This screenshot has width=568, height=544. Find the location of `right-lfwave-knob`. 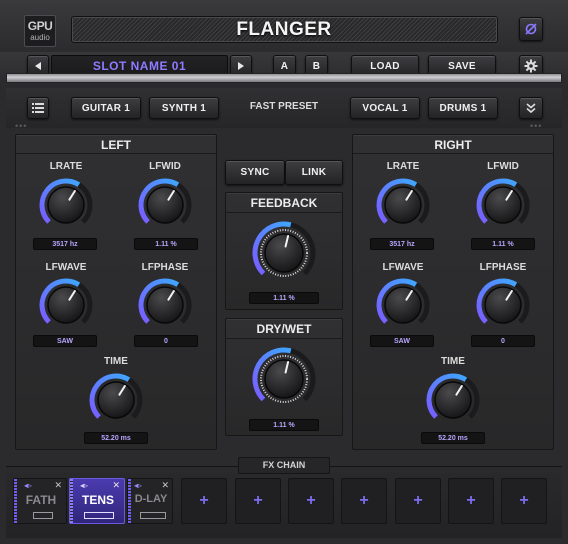

right-lfwave-knob is located at coordinates (403, 307).